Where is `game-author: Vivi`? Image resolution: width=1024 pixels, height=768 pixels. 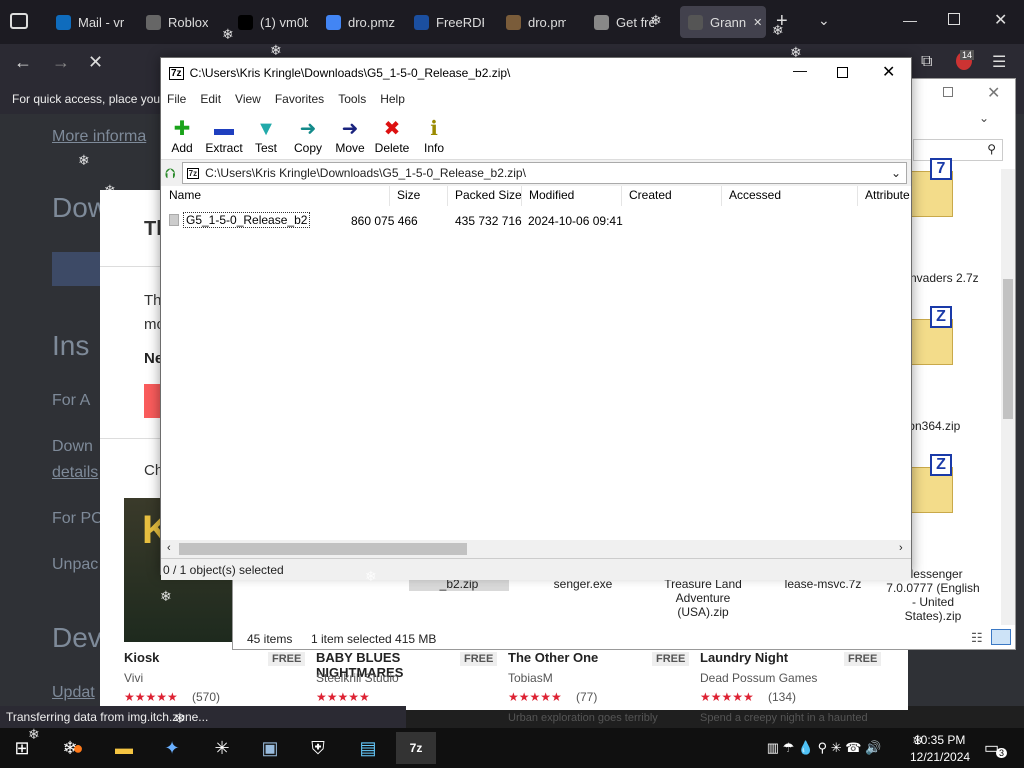
game-author: Vivi is located at coordinates (133, 678).